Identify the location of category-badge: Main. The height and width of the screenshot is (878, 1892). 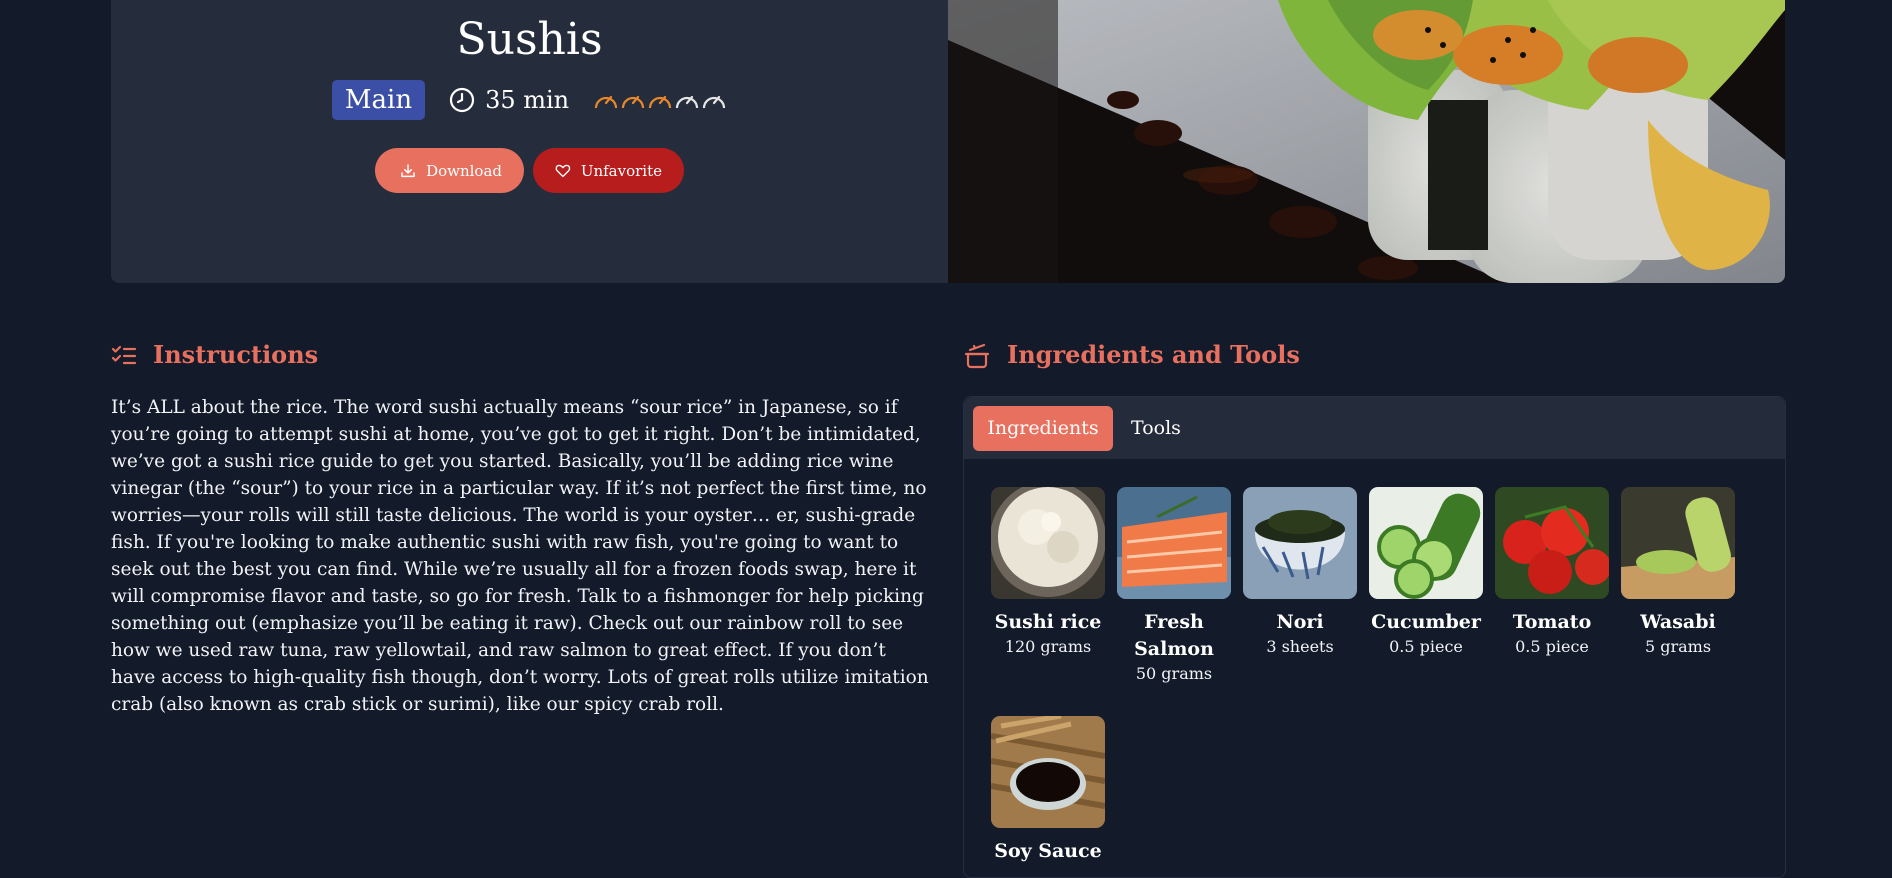
(378, 100).